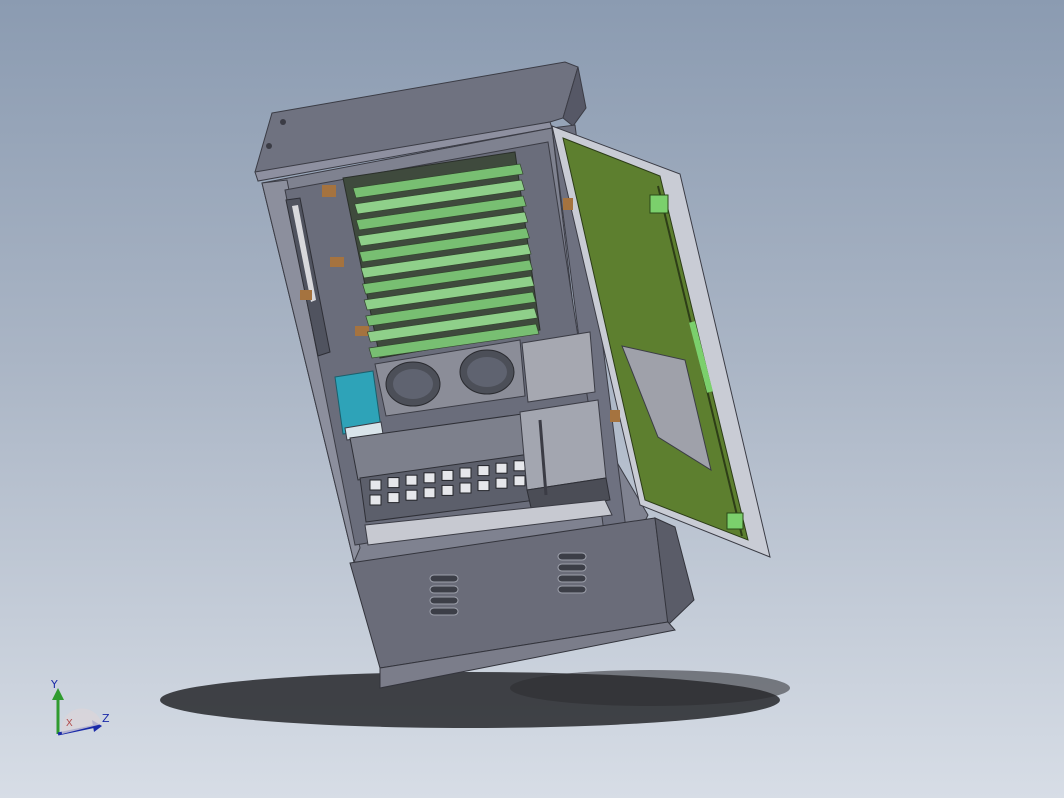  Describe the element at coordinates (80, 711) in the screenshot. I see `axis-triad: X Y Z` at that location.